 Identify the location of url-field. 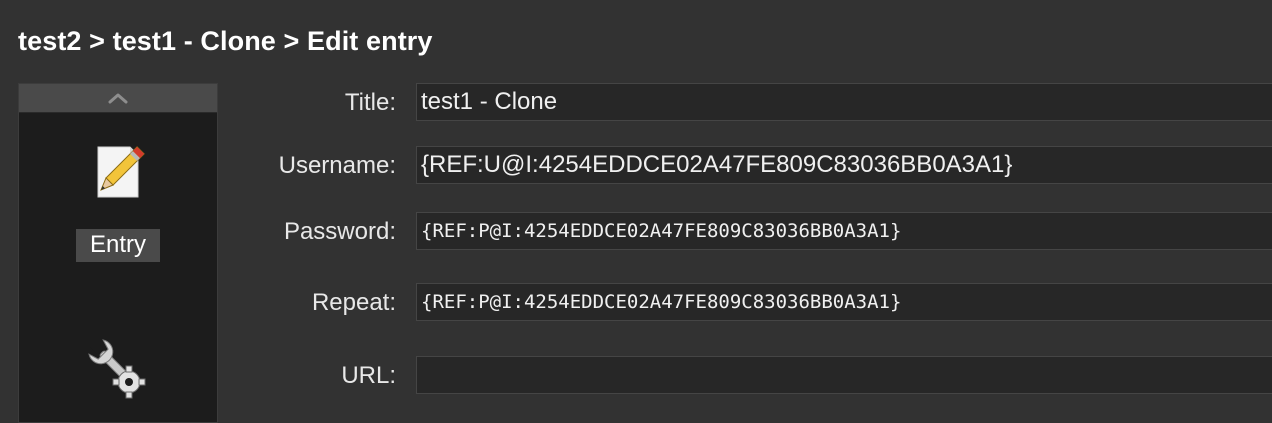
(844, 375).